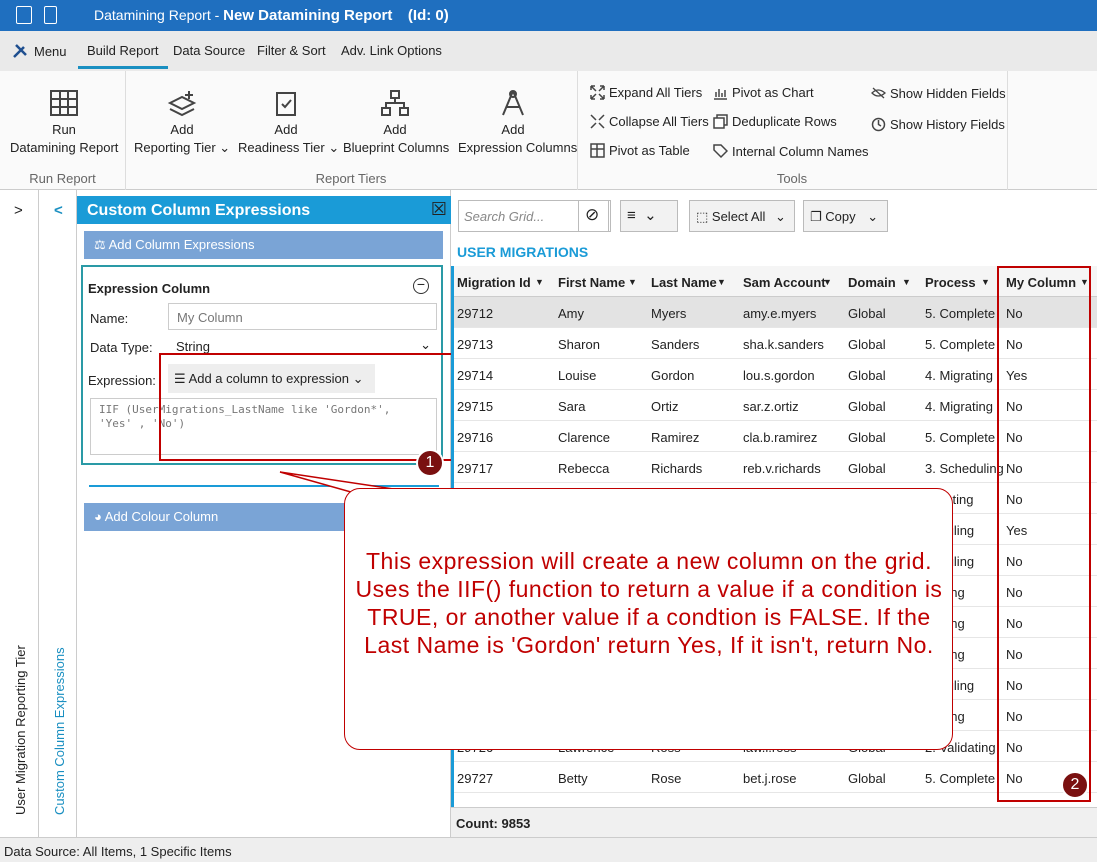 Image resolution: width=1097 pixels, height=862 pixels. Describe the element at coordinates (396, 123) in the screenshot. I see `add-blueprint-columns-button: Add Blueprint Columns` at that location.